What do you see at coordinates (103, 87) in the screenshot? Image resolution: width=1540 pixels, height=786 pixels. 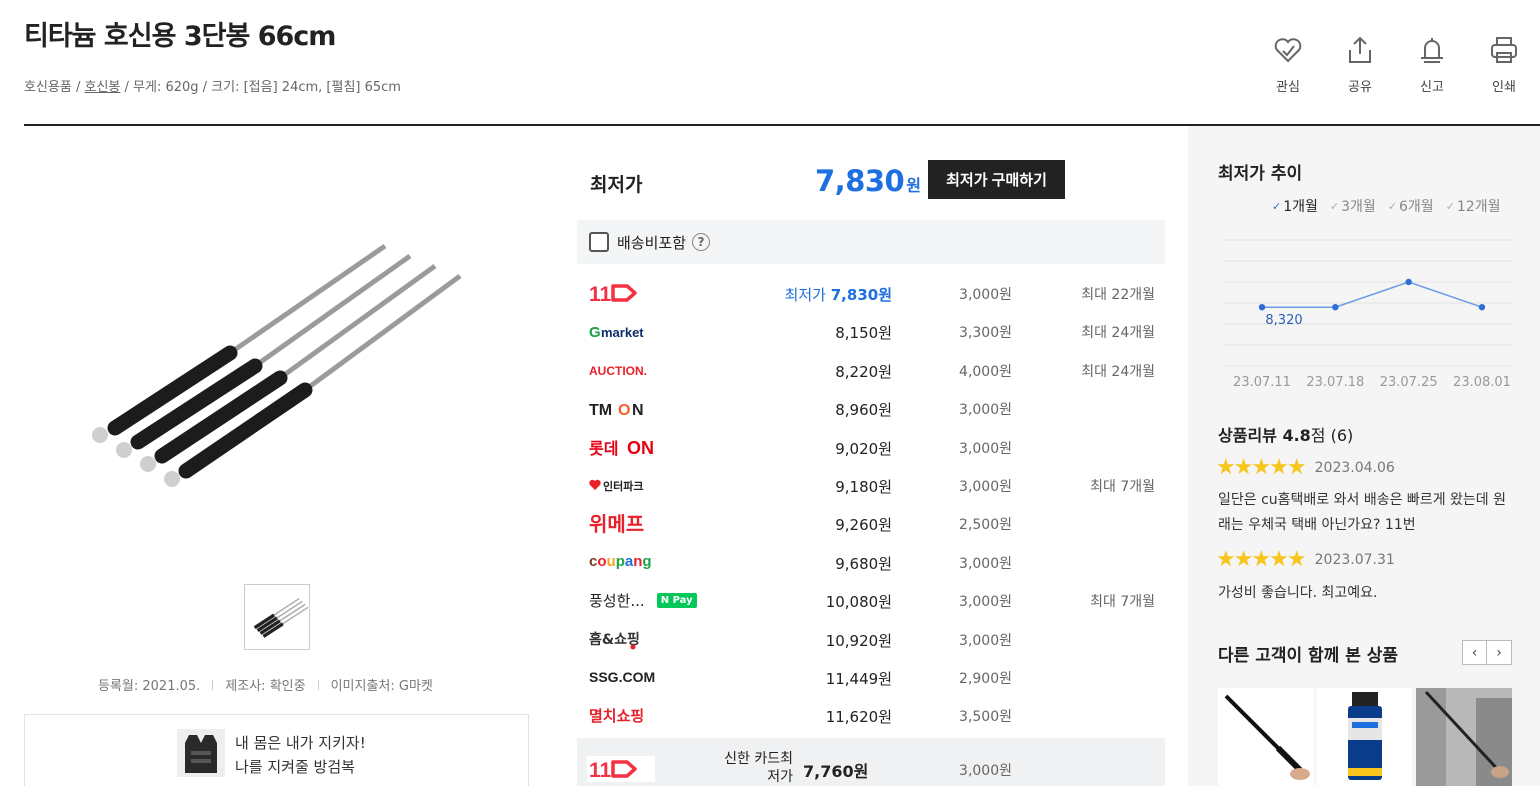 I see `breadcrumb-subcategory: 호신봉` at bounding box center [103, 87].